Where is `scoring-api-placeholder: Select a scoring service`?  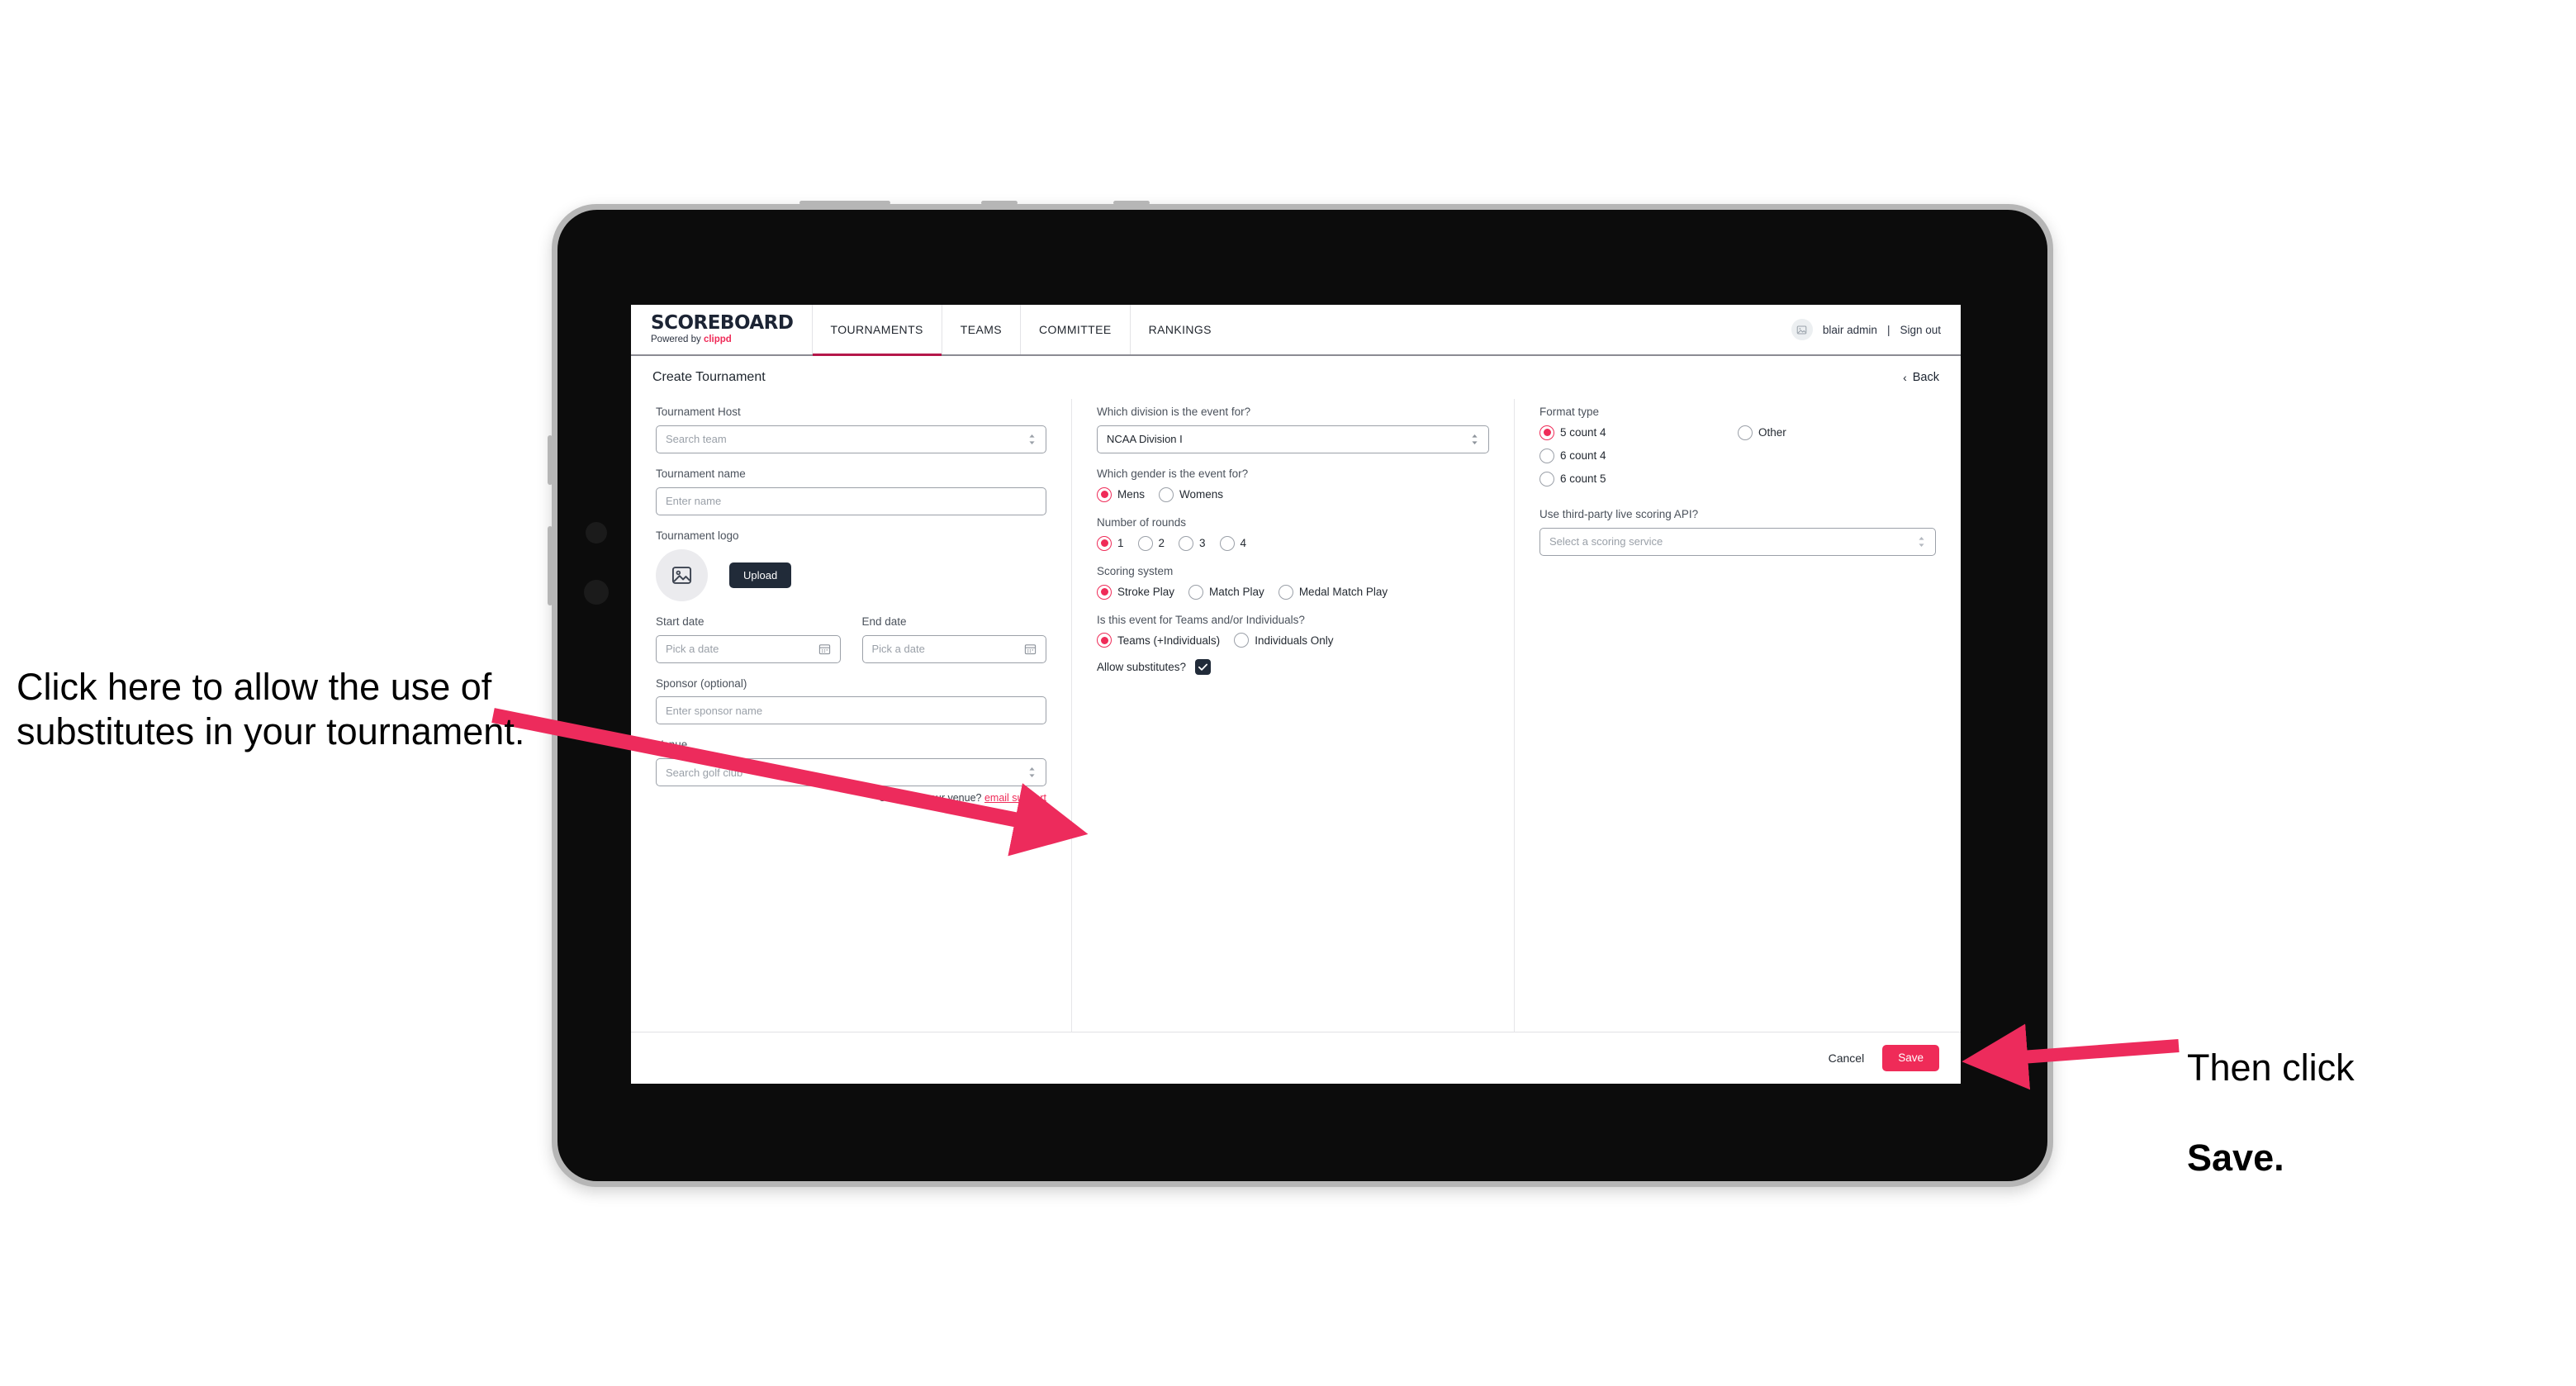 scoring-api-placeholder: Select a scoring service is located at coordinates (1606, 541).